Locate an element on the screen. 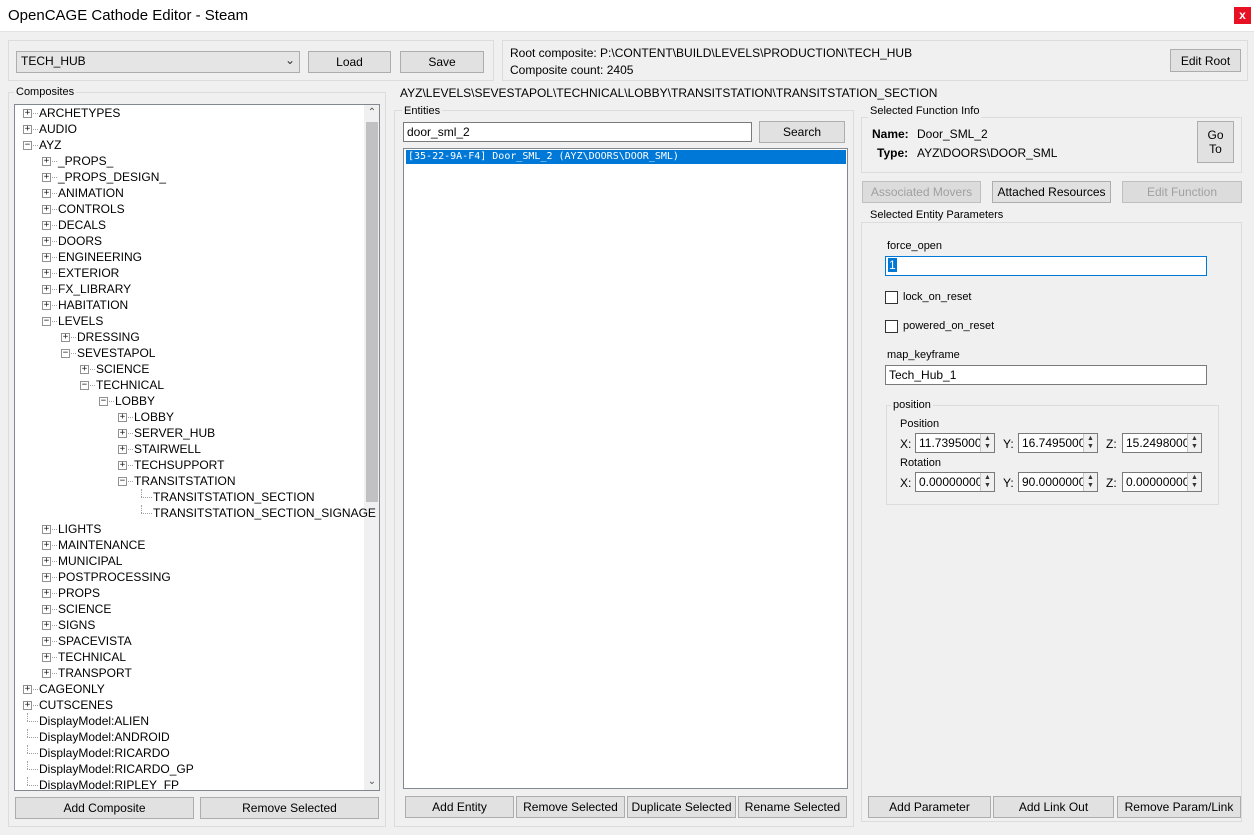 This screenshot has height=835, width=1254. tree-node: + CONTROLS is located at coordinates (189, 209).